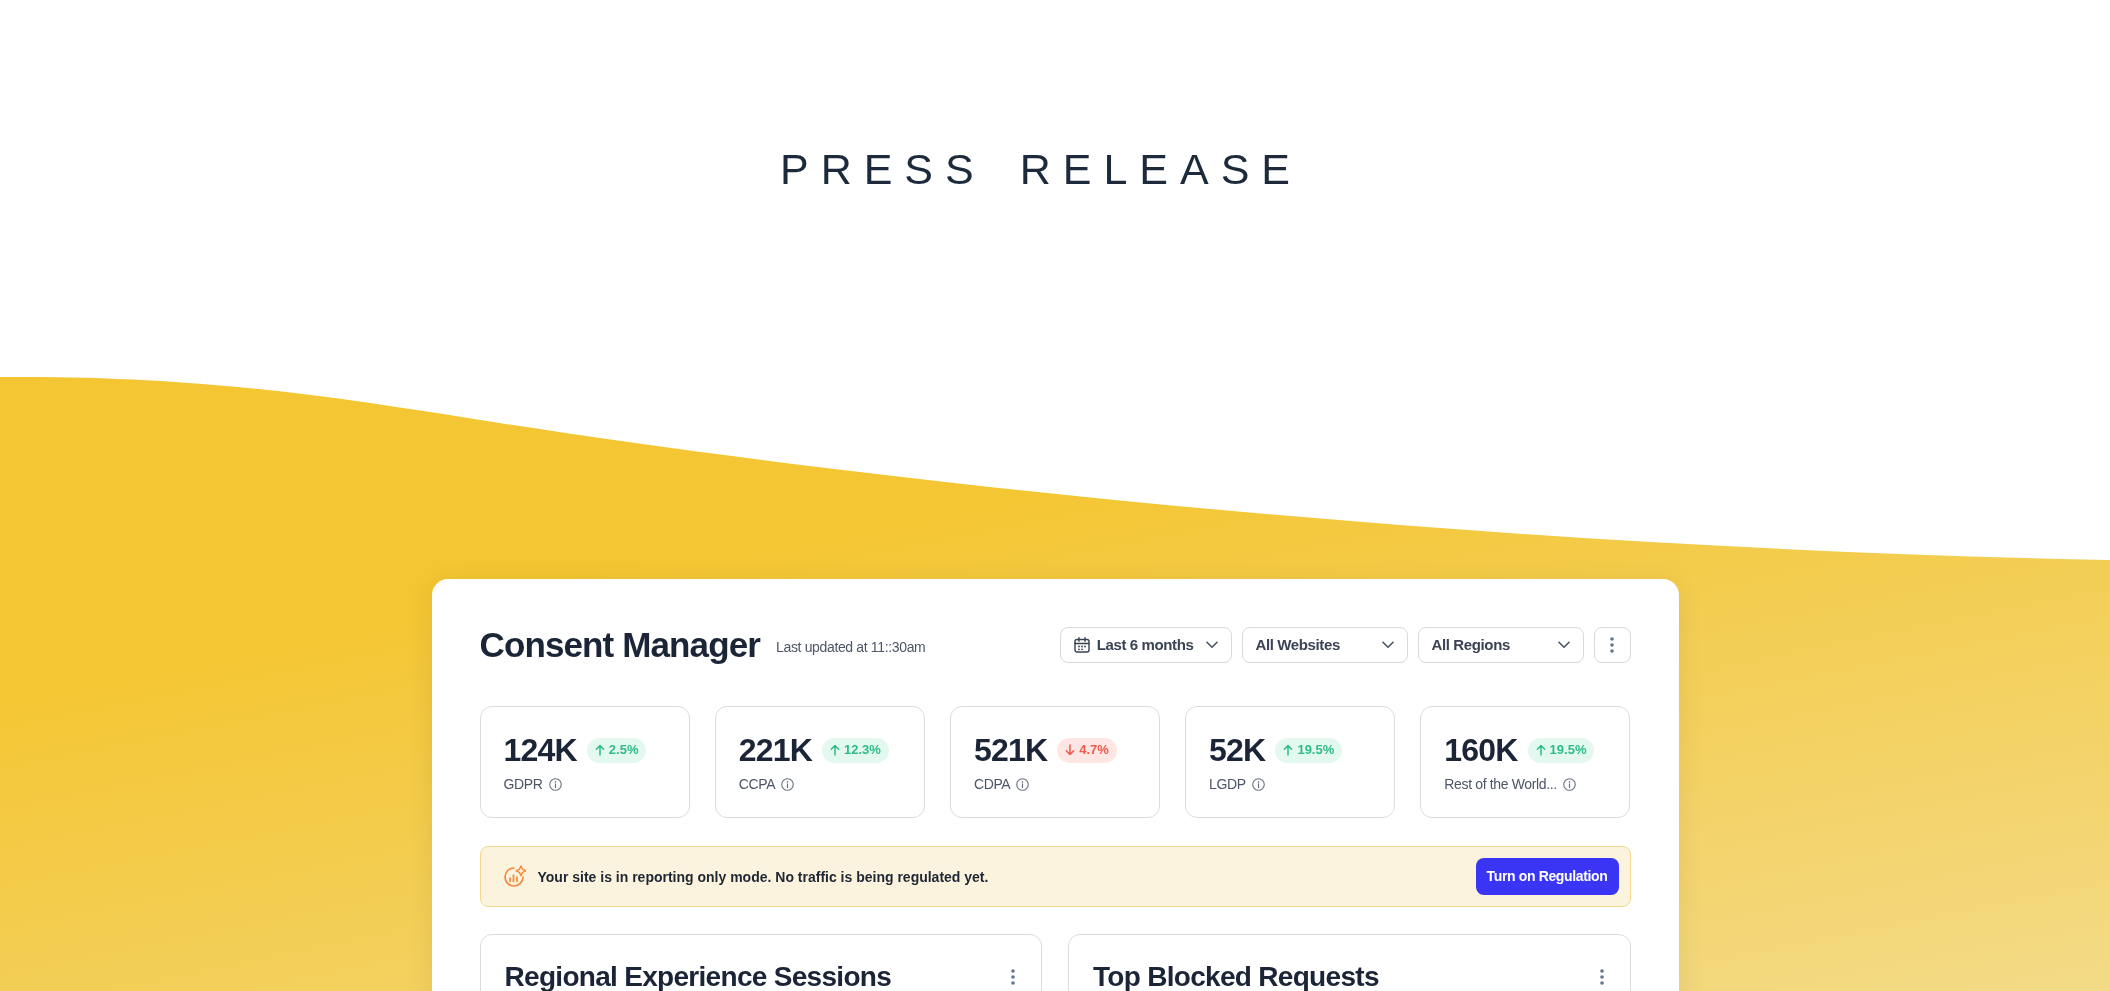  I want to click on stat-label: LGDP, so click(1227, 784).